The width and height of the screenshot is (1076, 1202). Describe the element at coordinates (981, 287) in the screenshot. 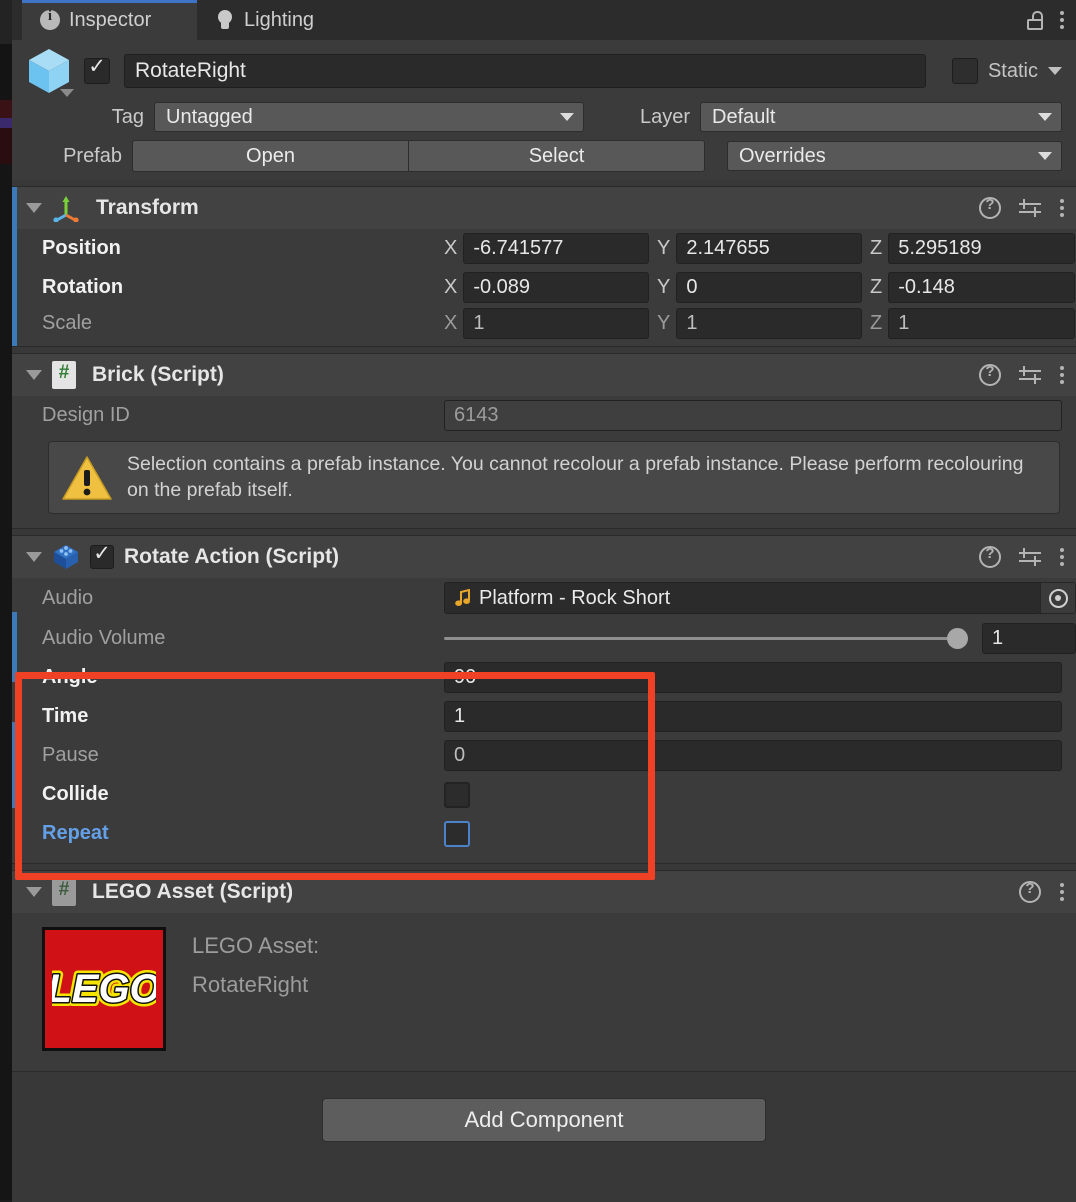

I see `rotation-z-input: -0.148` at that location.